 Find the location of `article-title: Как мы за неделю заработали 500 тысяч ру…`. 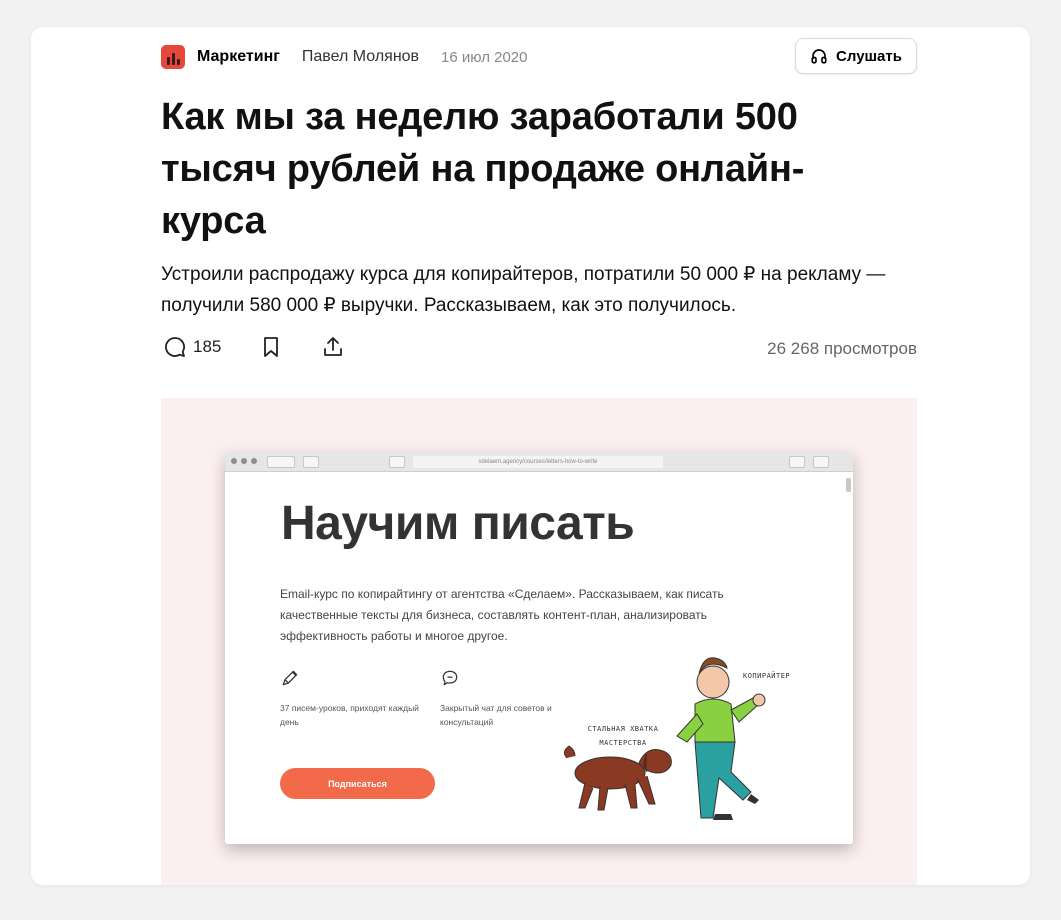

article-title: Как мы за неделю заработали 500 тысяч ру… is located at coordinates (483, 169).